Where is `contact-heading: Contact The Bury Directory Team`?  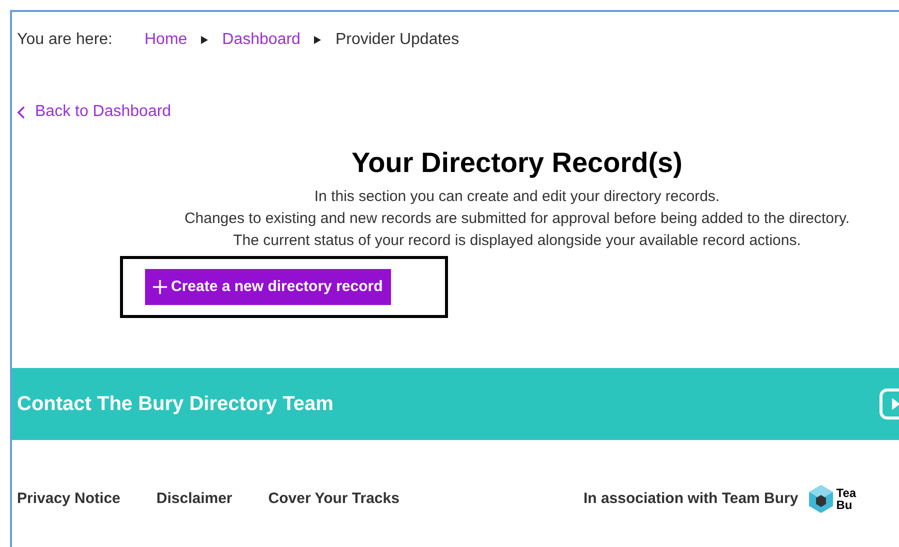 contact-heading: Contact The Bury Directory Team is located at coordinates (175, 404).